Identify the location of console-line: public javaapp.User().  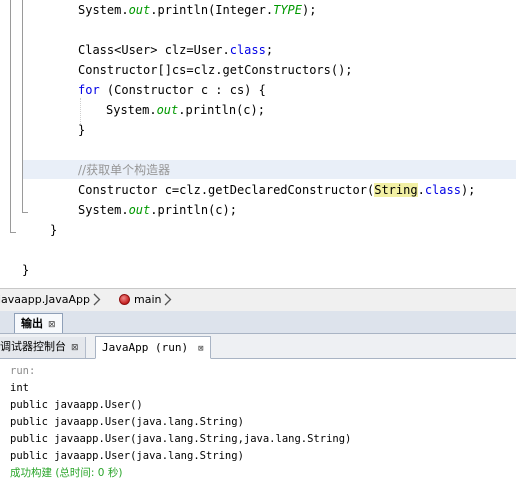
(76, 405).